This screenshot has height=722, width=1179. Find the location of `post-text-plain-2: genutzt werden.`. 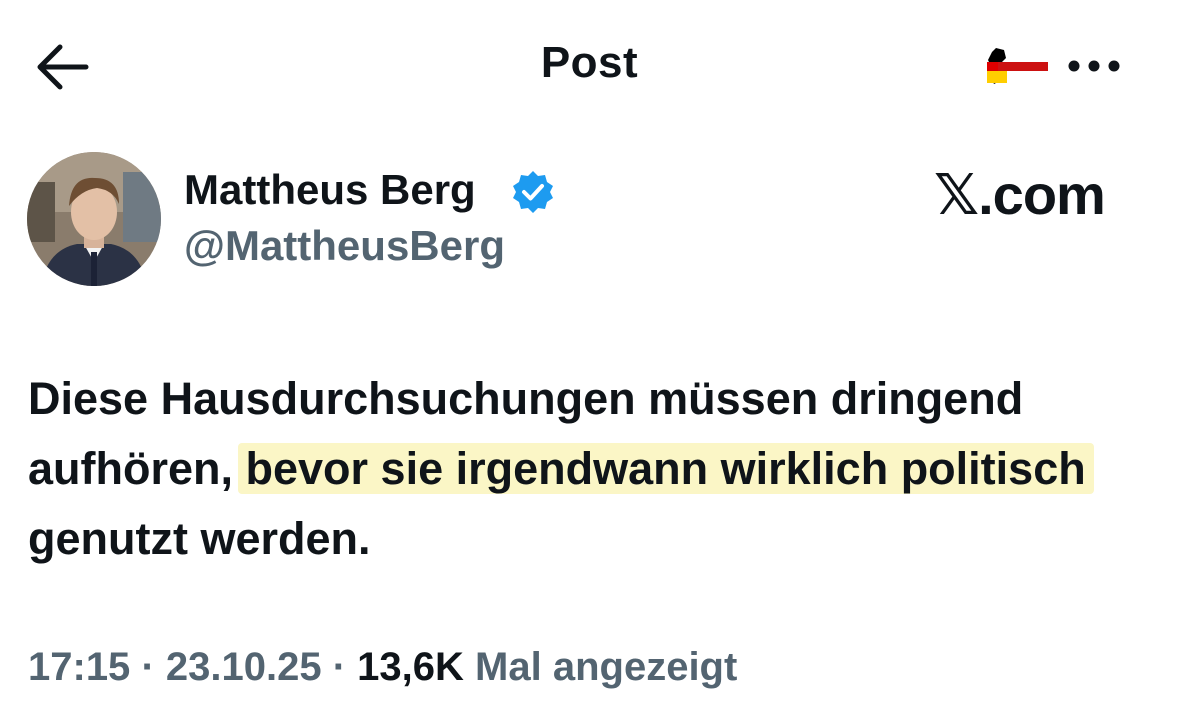

post-text-plain-2: genutzt werden. is located at coordinates (199, 538).